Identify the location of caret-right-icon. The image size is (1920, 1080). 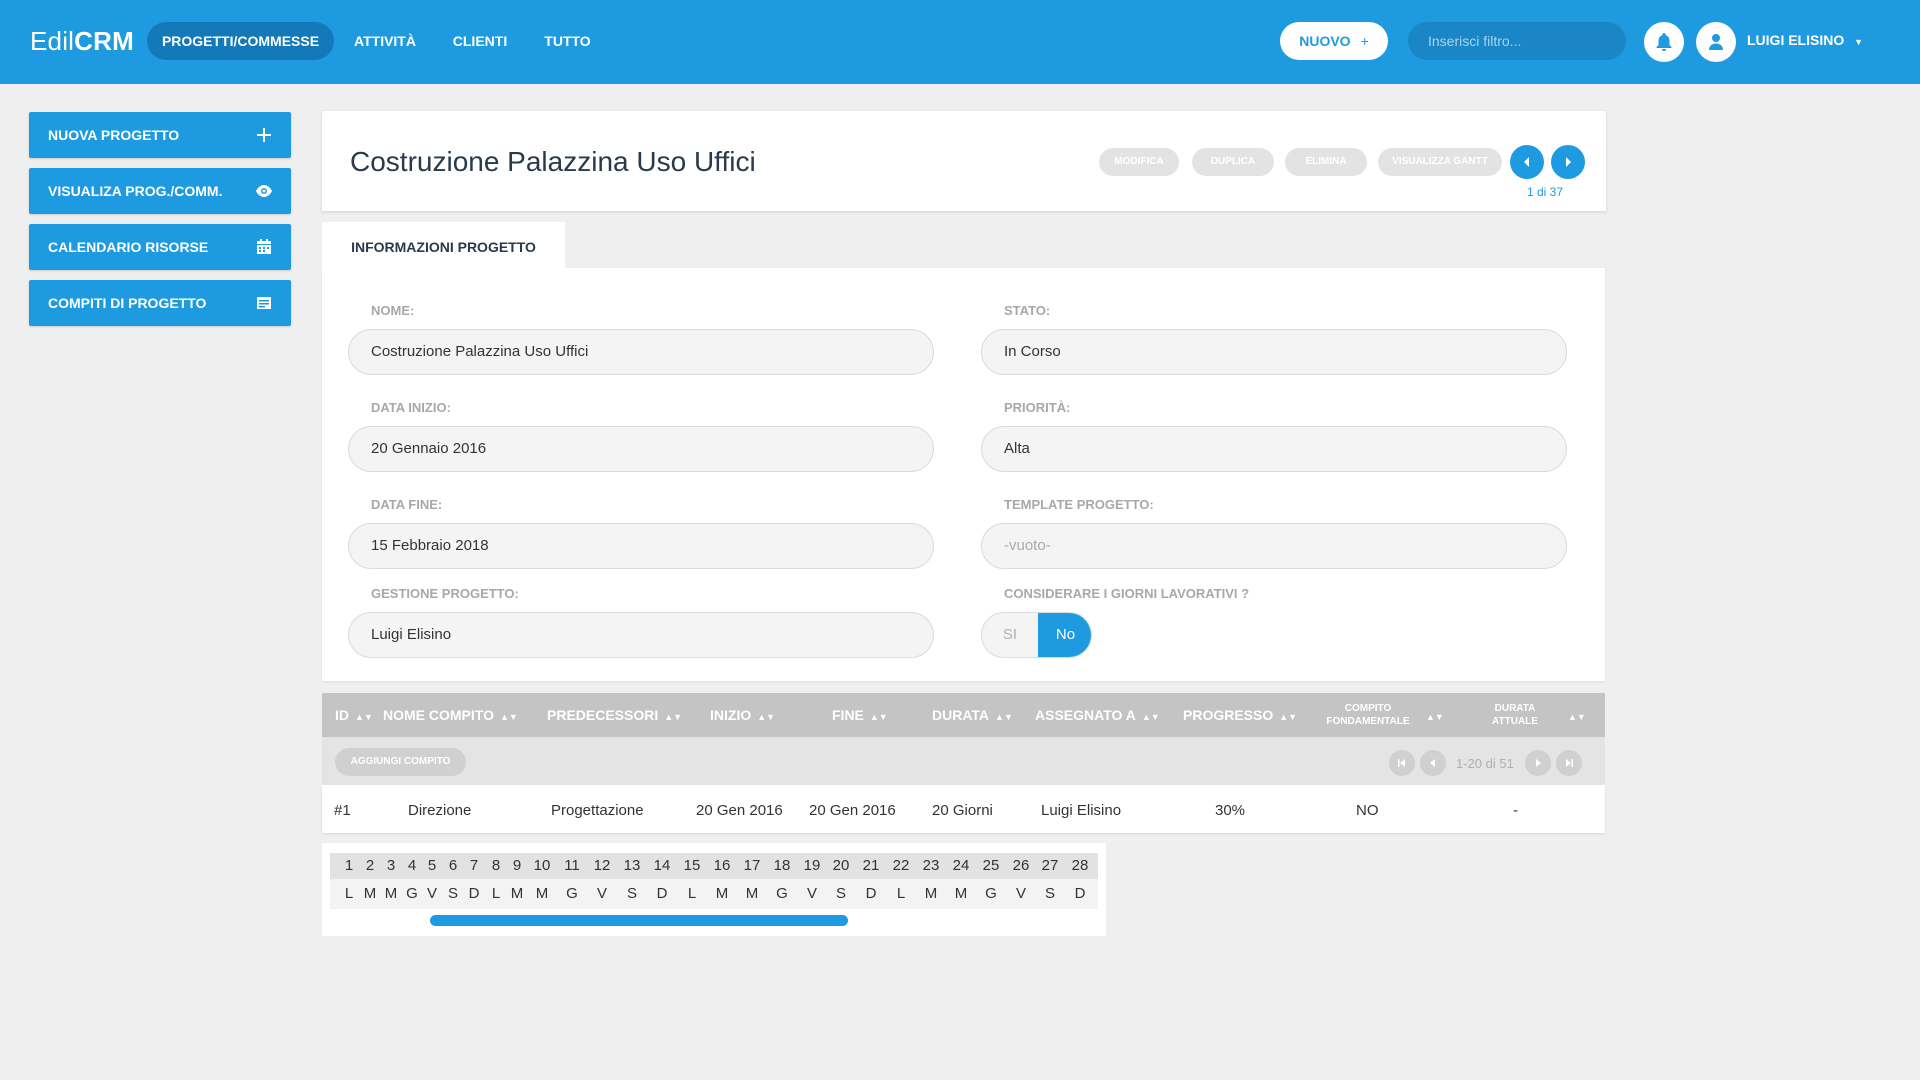
(1538, 763).